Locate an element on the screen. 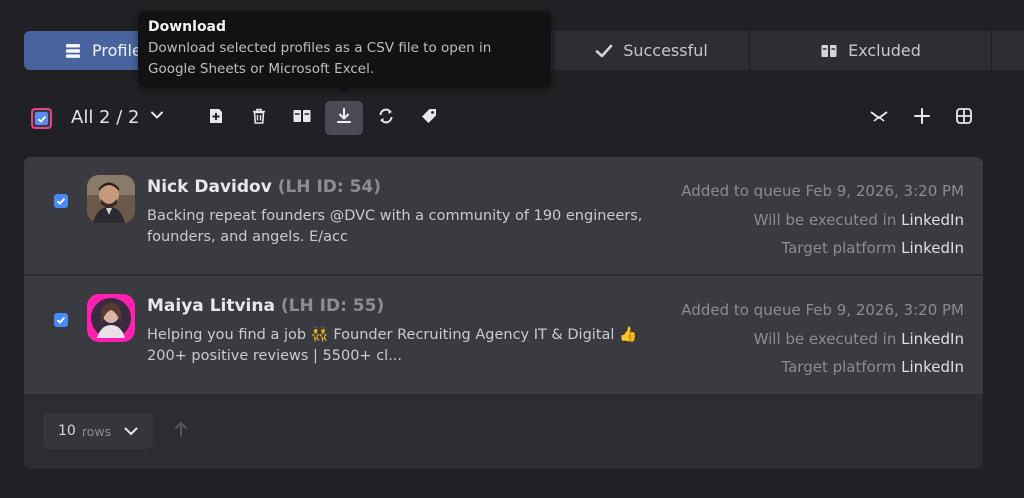  grid-icon is located at coordinates (964, 118).